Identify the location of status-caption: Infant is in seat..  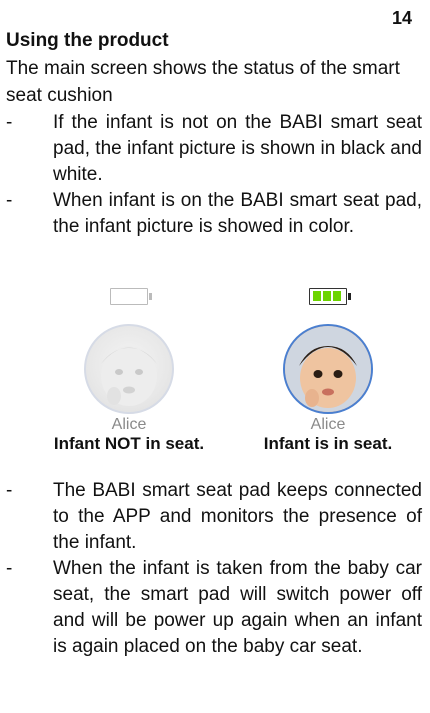
(328, 443).